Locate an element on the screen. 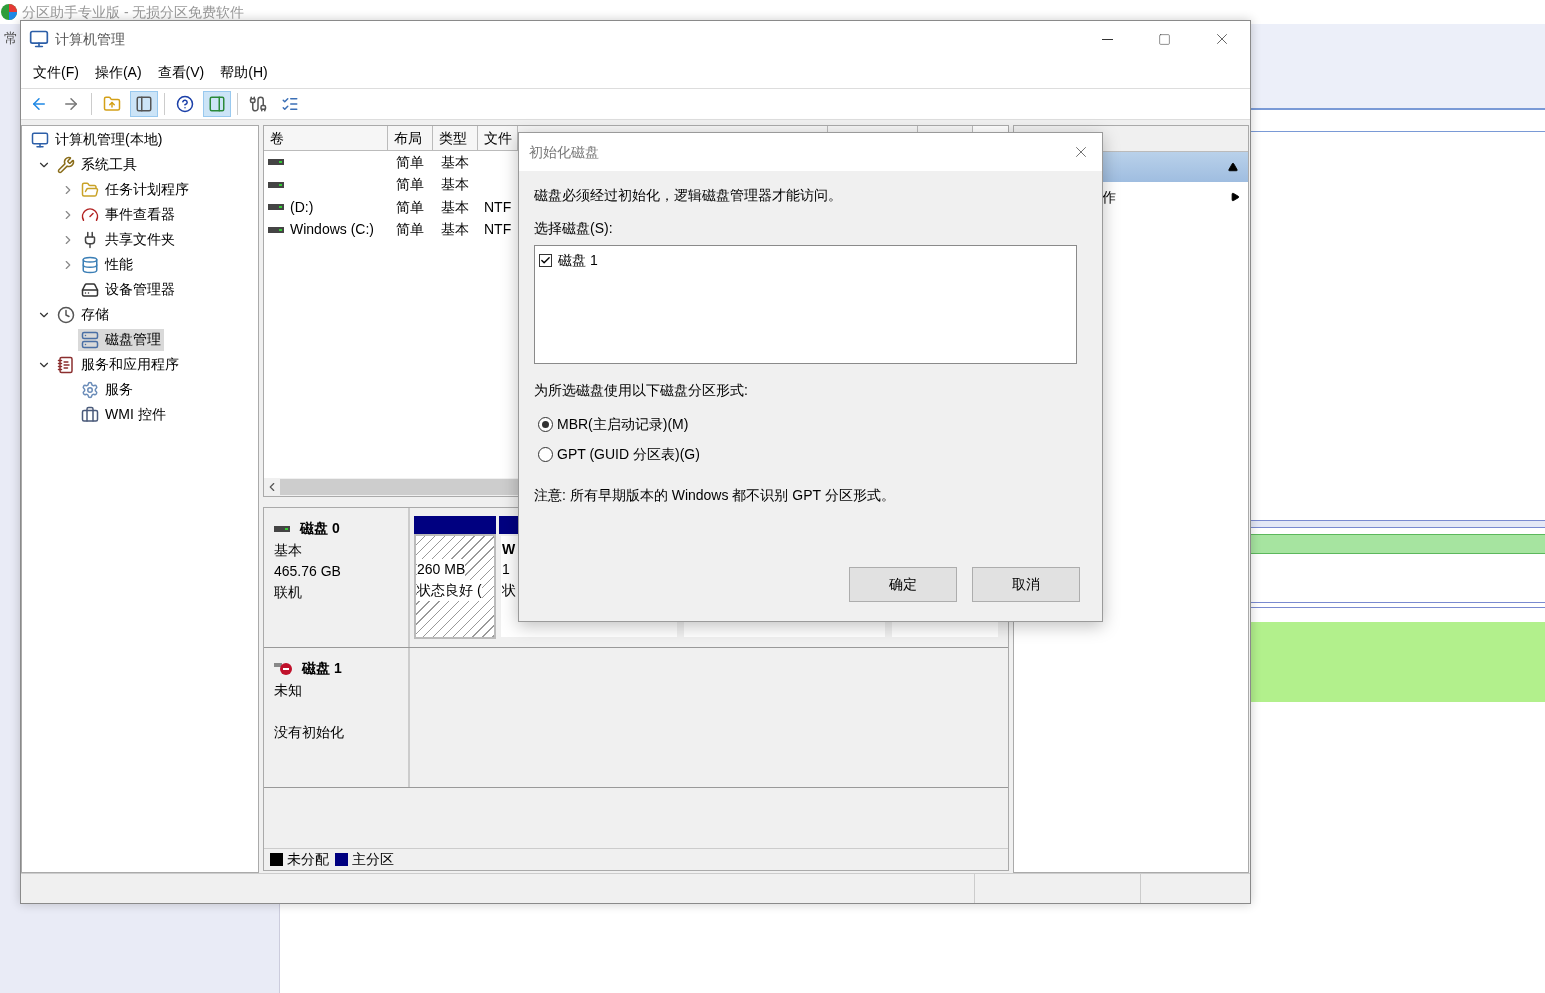  dialog-title: 初始化磁盘 is located at coordinates (564, 152).